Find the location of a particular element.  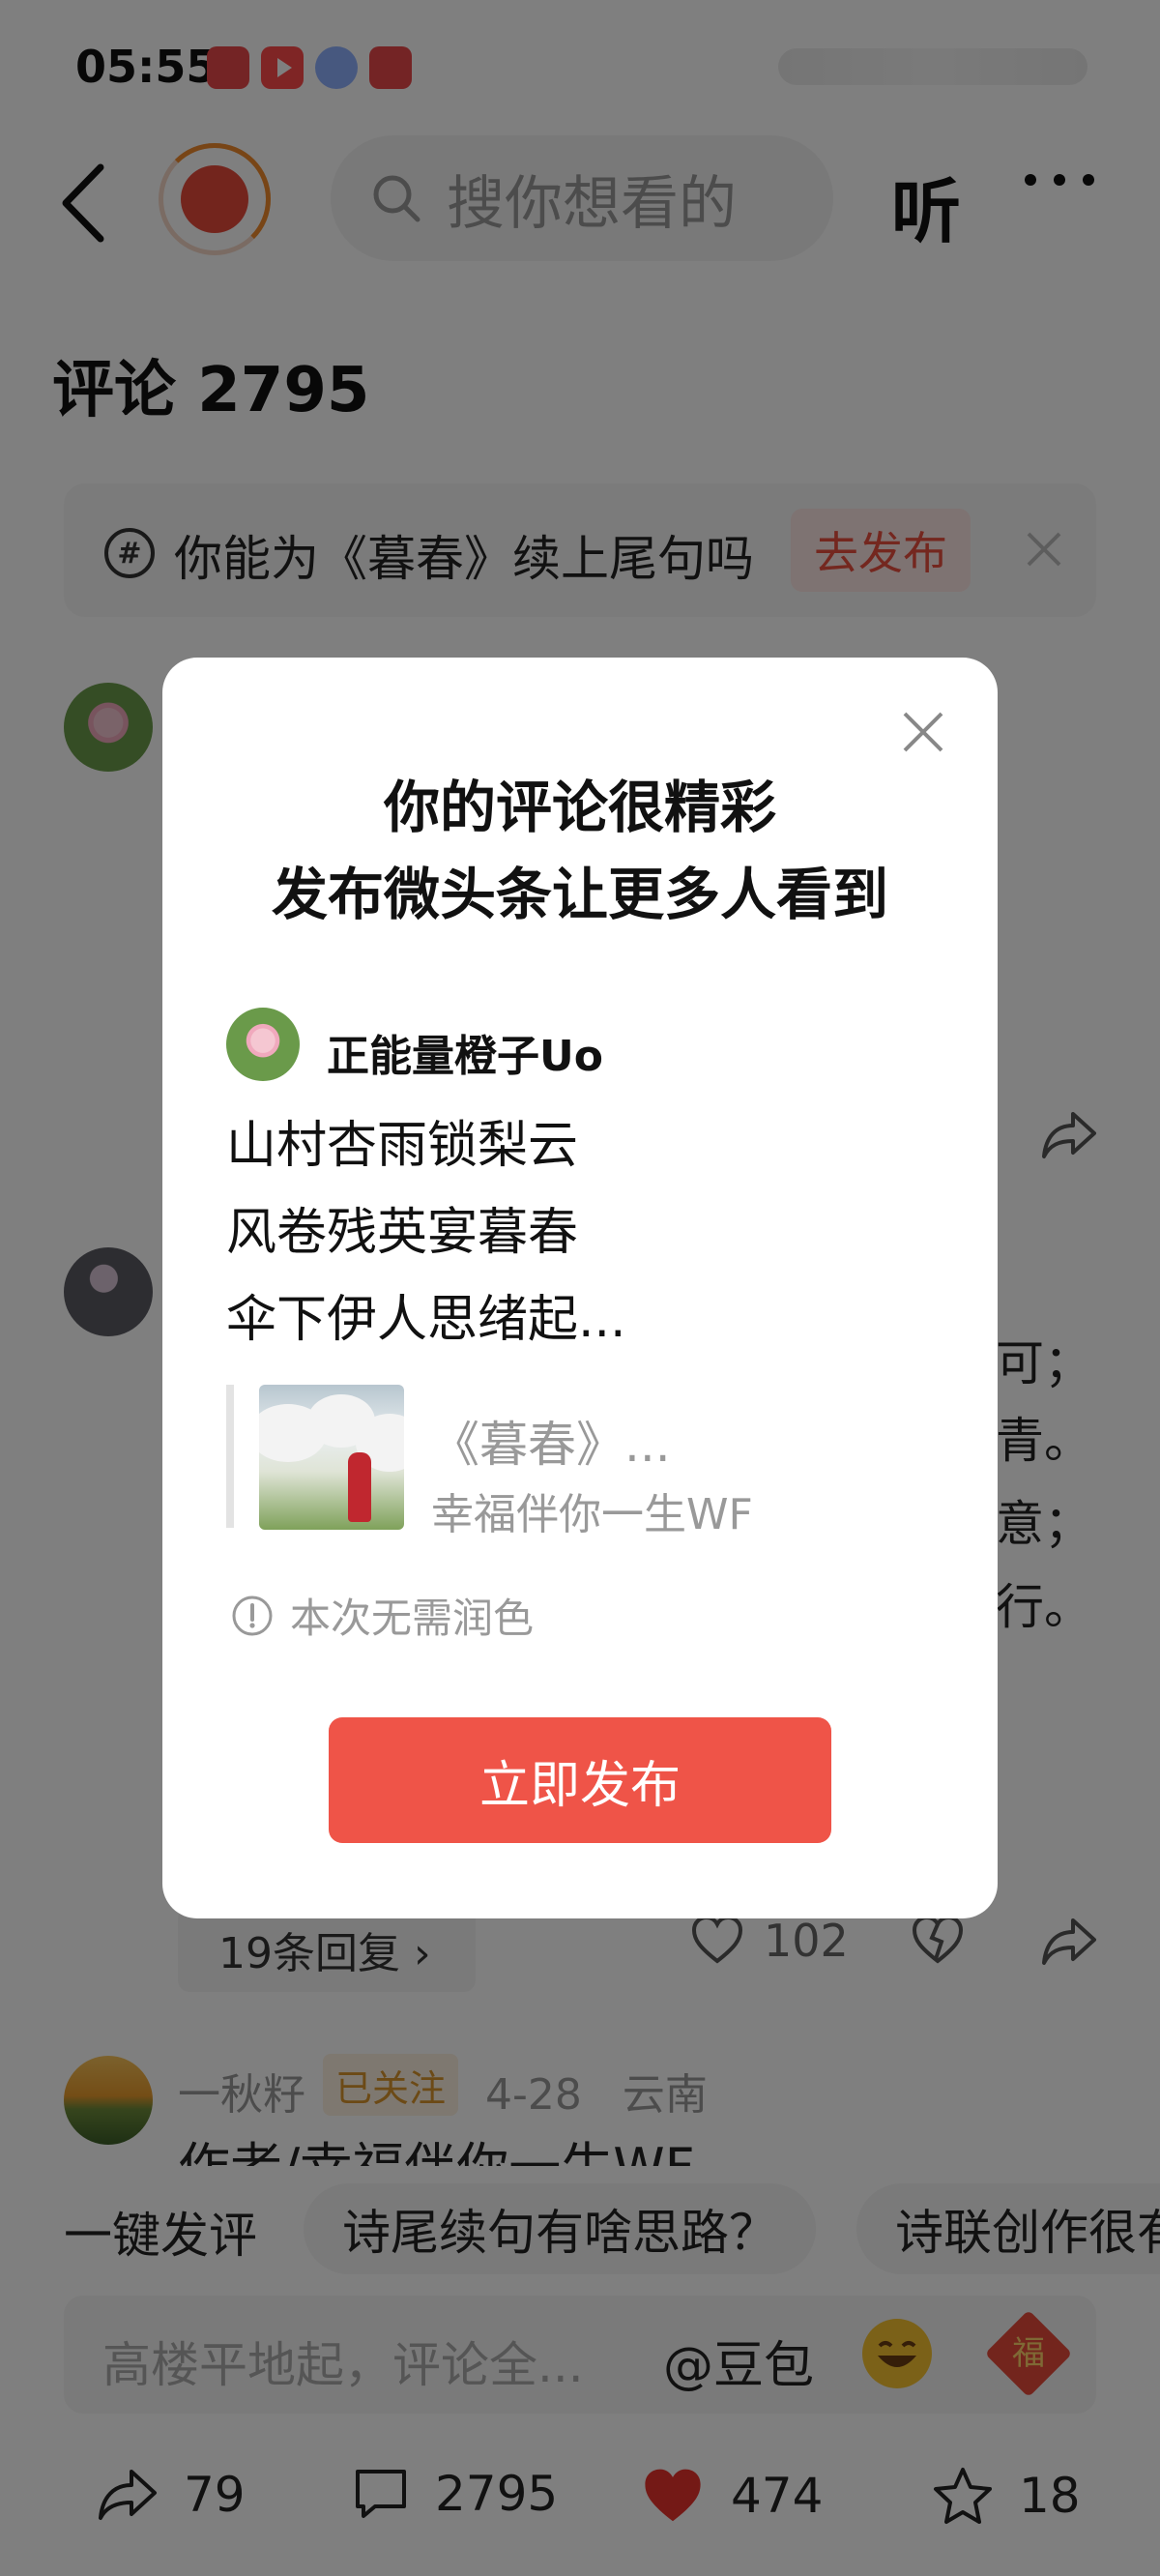

poem-line: 风卷残英宴暮春 is located at coordinates (403, 1233).